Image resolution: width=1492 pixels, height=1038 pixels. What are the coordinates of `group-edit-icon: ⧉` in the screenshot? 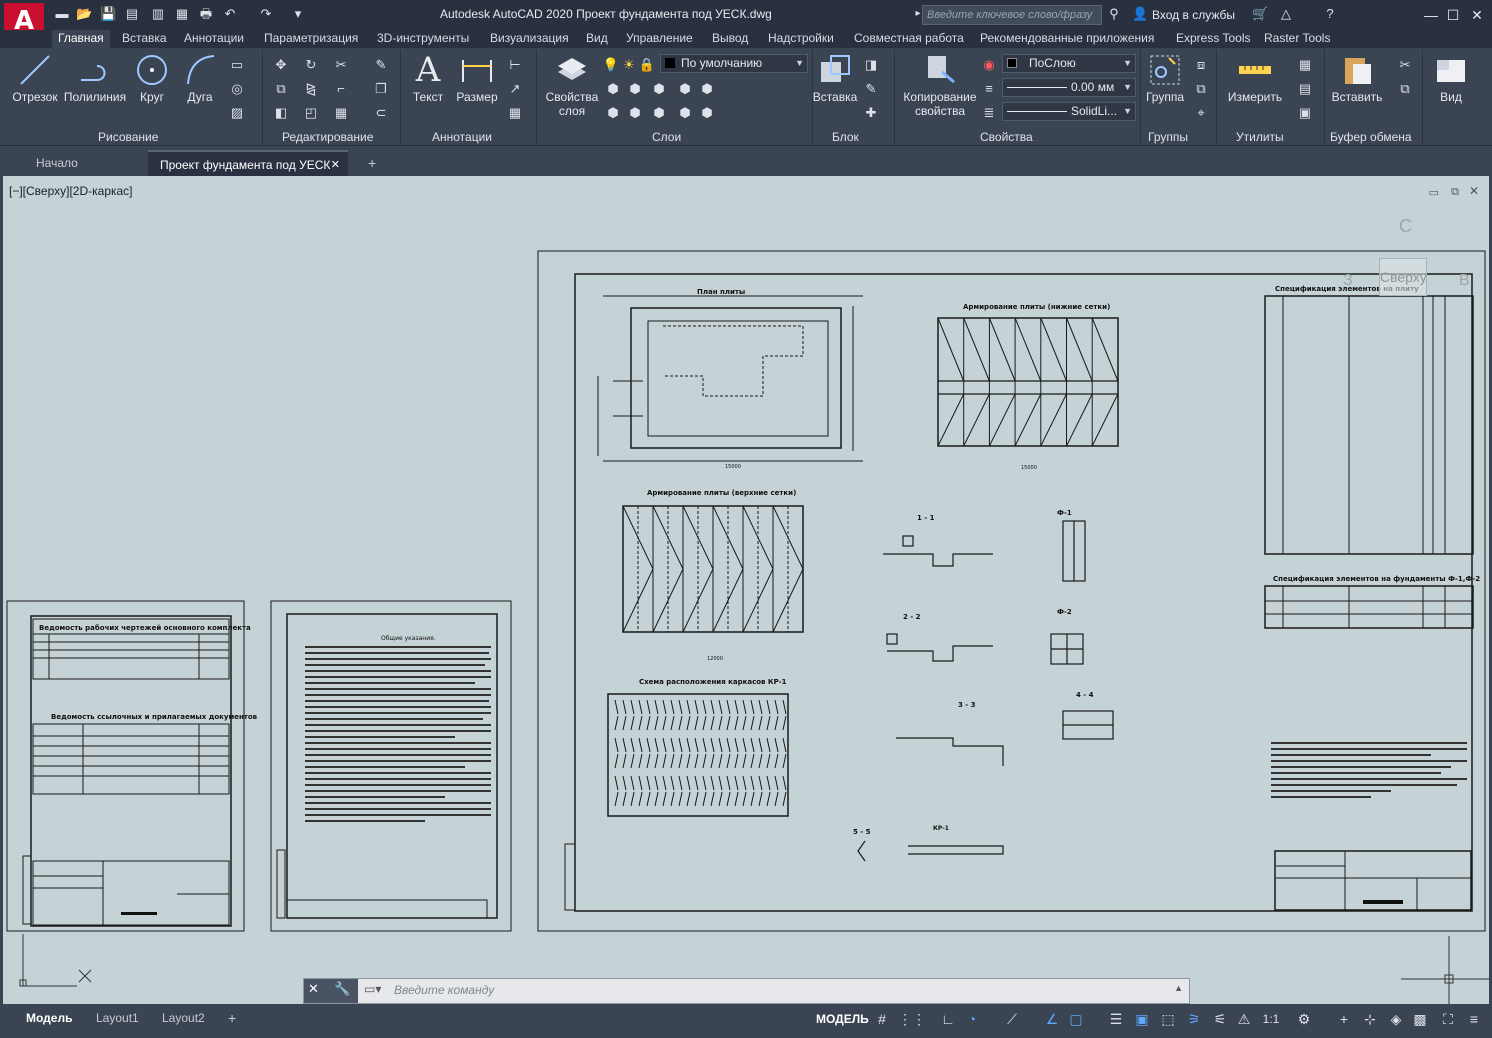 It's located at (1201, 89).